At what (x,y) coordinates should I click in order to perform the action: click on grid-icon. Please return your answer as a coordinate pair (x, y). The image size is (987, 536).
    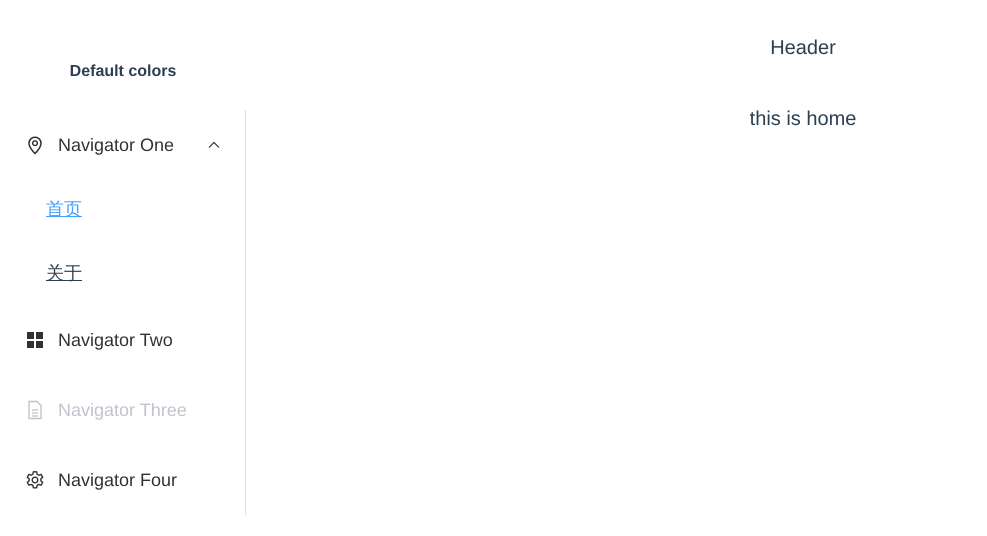
    Looking at the image, I should click on (35, 340).